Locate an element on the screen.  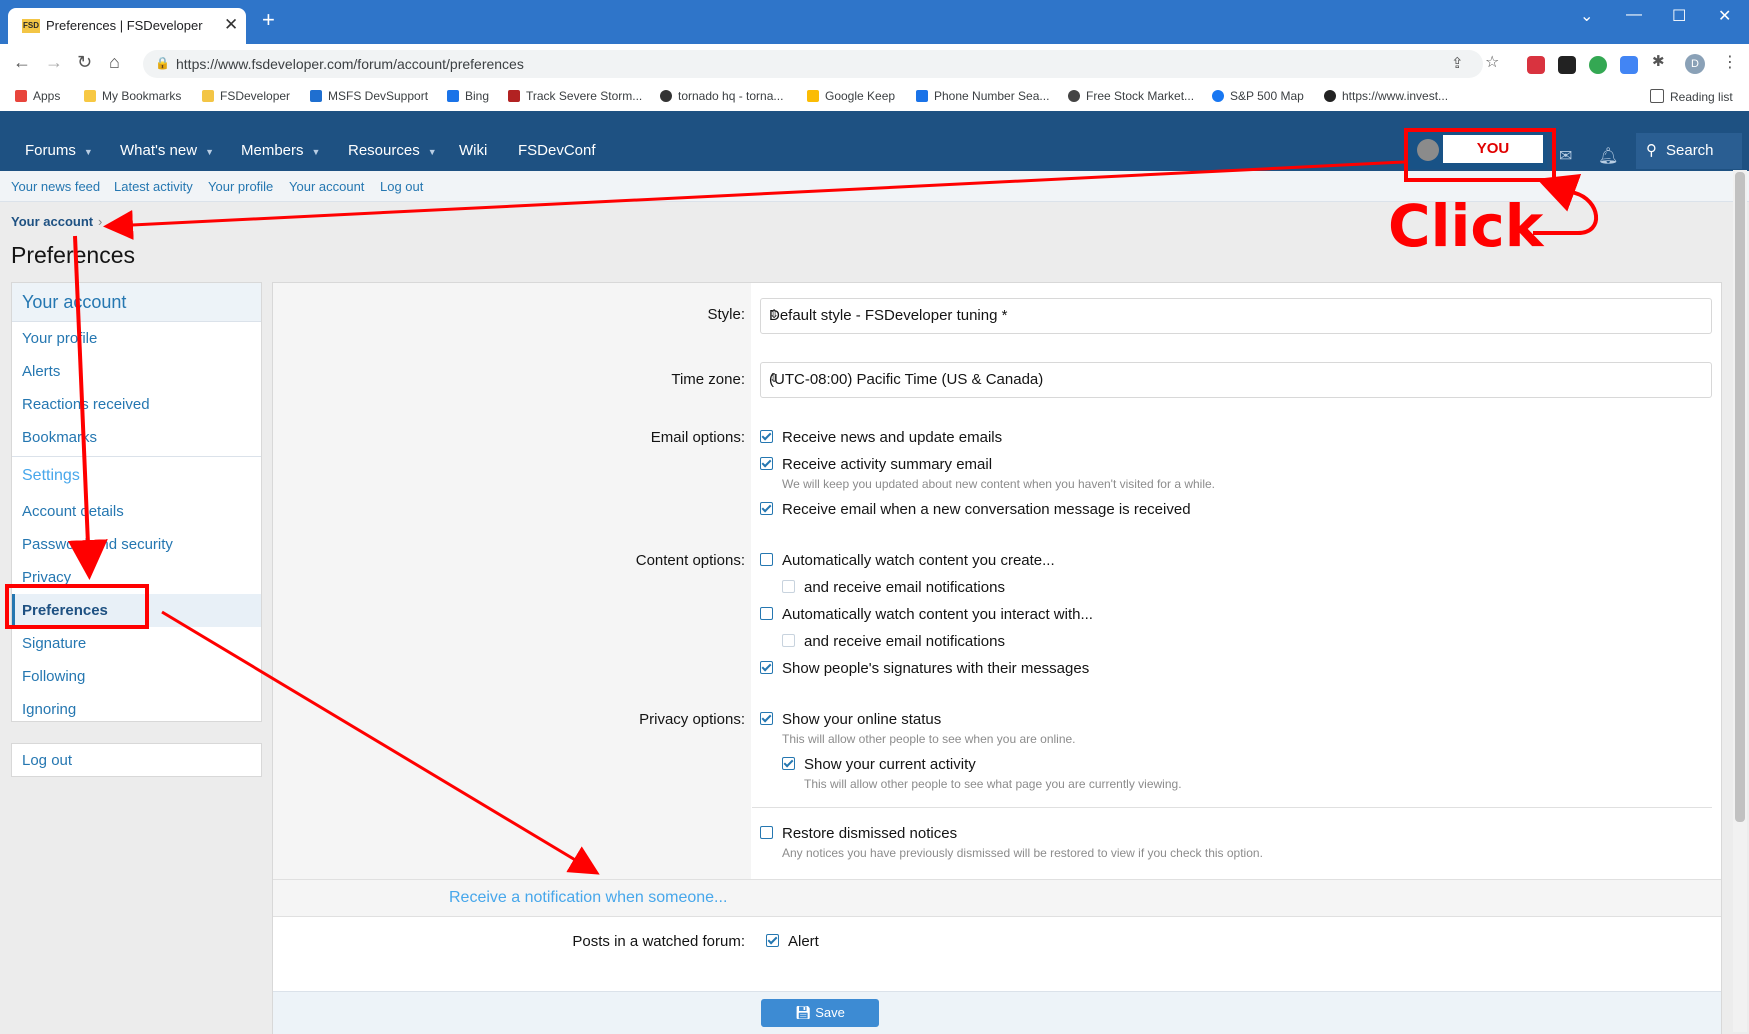
arrow-to-notifications is located at coordinates (380, 742).